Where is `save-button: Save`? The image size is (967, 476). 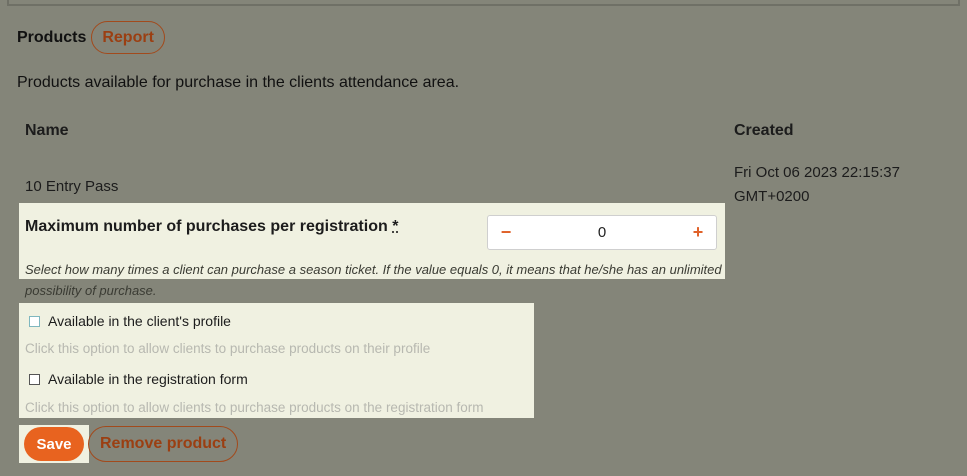
save-button: Save is located at coordinates (54, 444).